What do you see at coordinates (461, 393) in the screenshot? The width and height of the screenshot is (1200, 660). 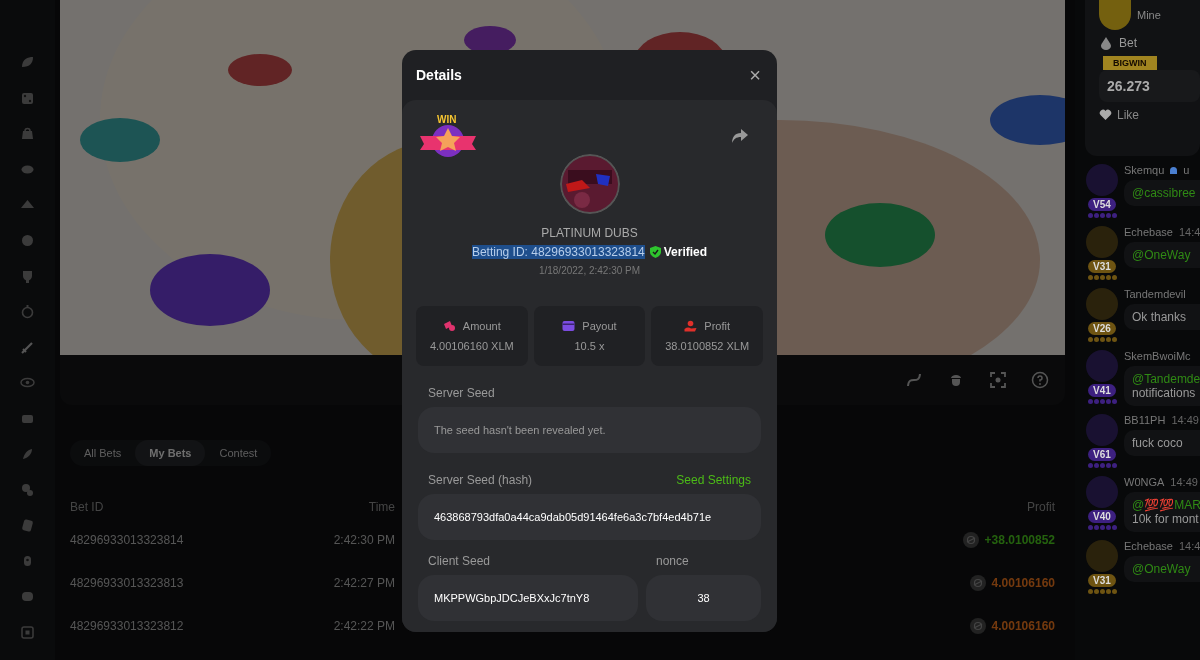 I see `field-label: Server Seed` at bounding box center [461, 393].